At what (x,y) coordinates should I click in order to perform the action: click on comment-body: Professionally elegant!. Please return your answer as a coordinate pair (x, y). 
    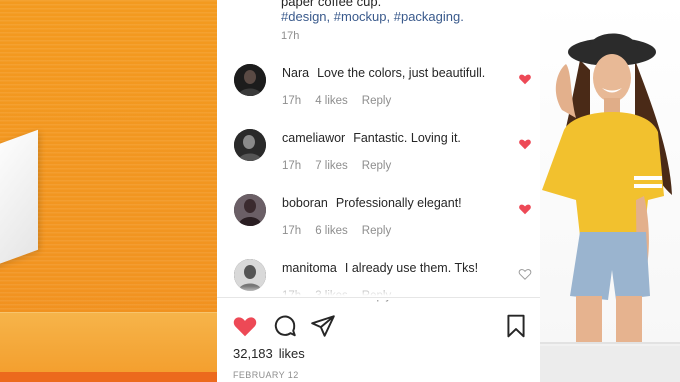
    Looking at the image, I should click on (398, 203).